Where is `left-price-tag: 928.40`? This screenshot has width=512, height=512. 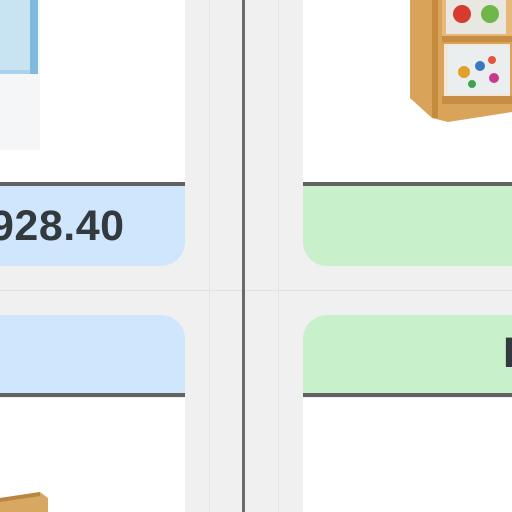
left-price-tag: 928.40 is located at coordinates (92, 226).